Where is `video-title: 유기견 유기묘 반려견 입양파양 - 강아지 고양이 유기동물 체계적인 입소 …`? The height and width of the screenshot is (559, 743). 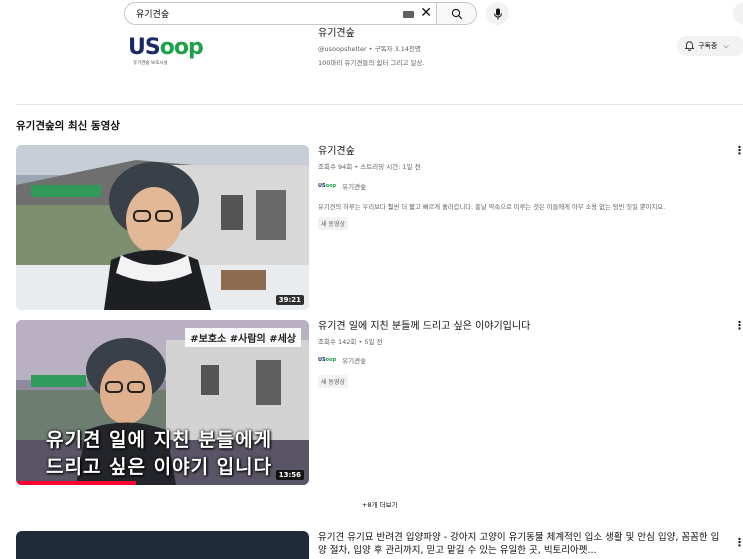 video-title: 유기견 유기묘 반려견 입양파양 - 강아지 고양이 유기동물 체계적인 입소 … is located at coordinates (523, 544).